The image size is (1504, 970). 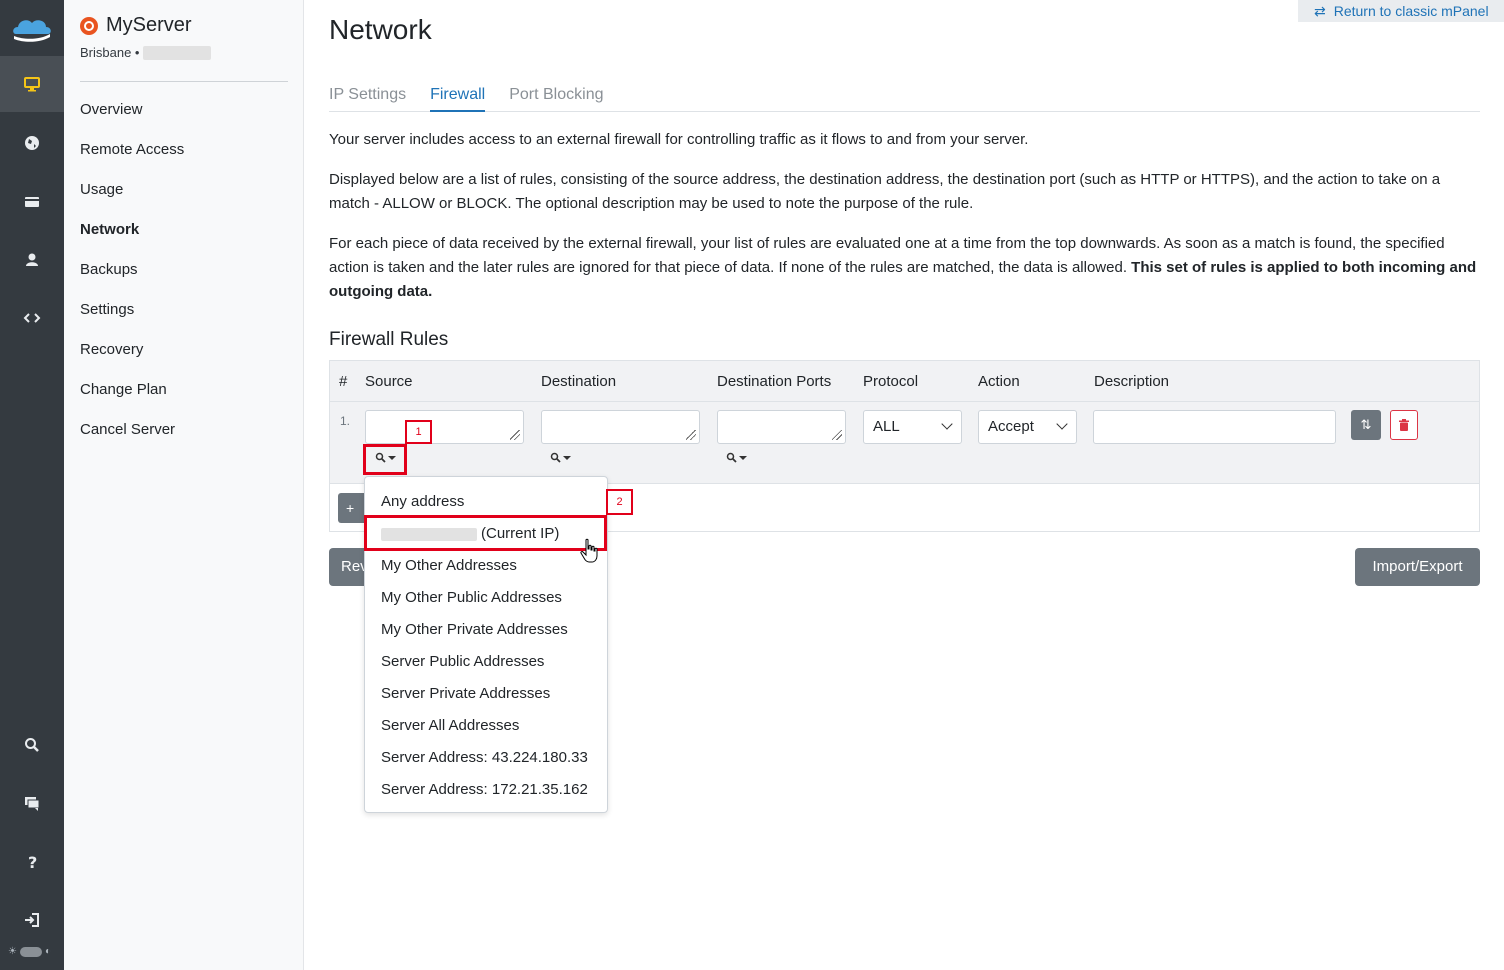 I want to click on icon-rail: ? ☀ ◐, so click(x=32, y=485).